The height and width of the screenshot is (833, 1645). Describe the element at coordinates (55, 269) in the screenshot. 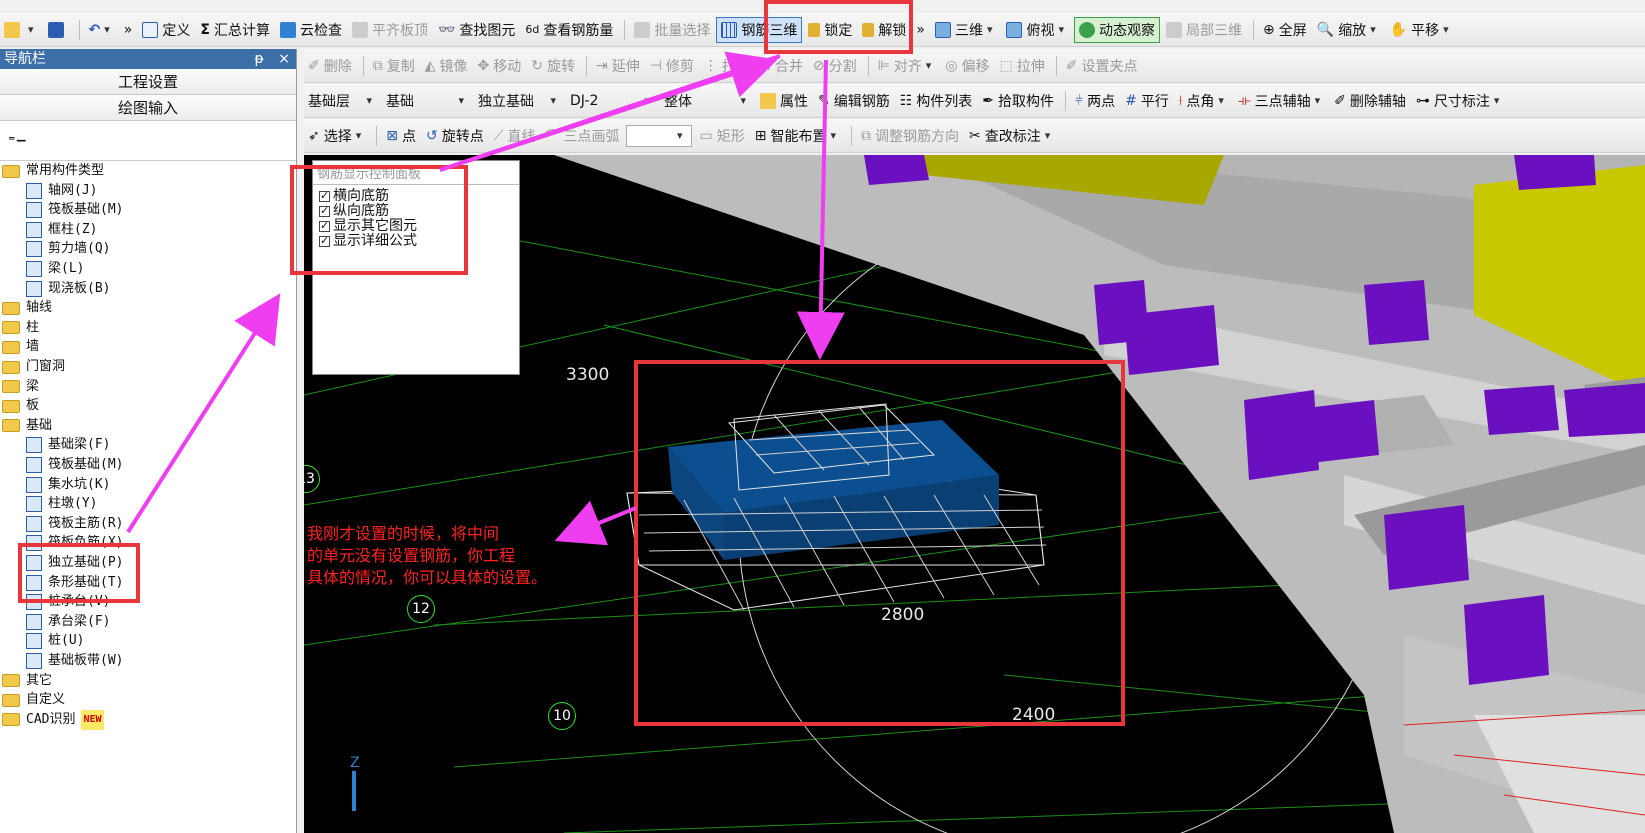

I see `tree-item-common-4: 梁(L)` at that location.